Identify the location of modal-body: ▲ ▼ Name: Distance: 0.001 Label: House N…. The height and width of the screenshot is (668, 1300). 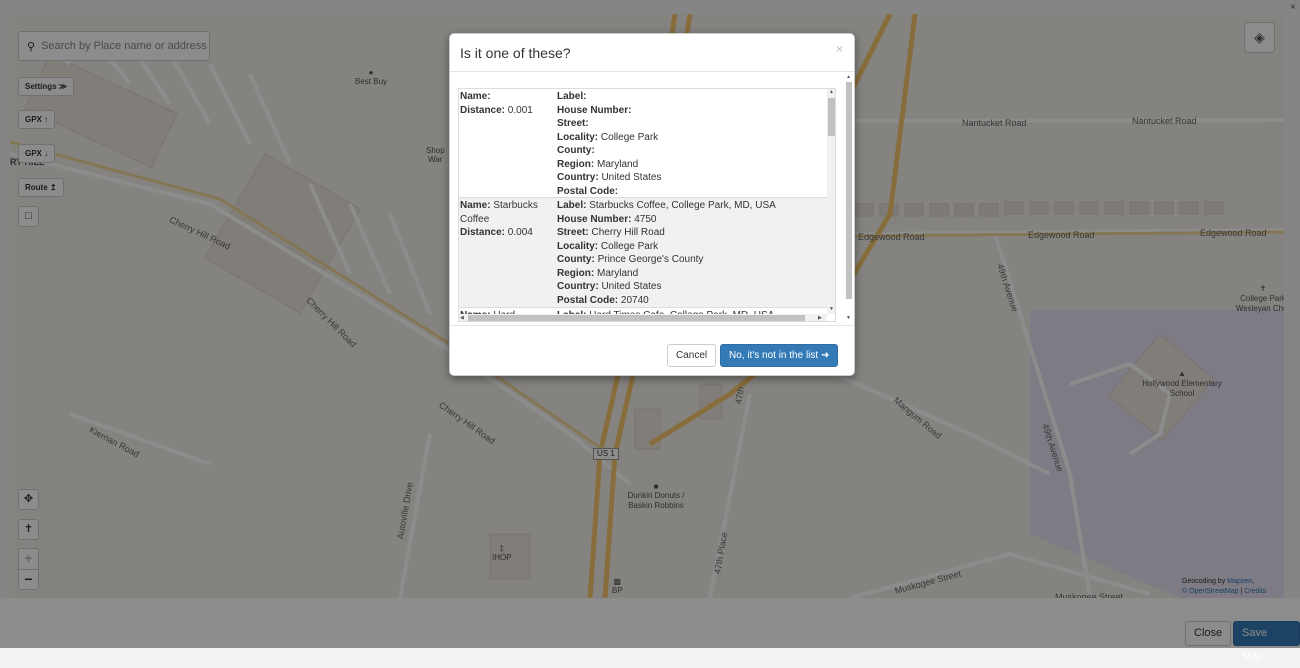
(652, 198).